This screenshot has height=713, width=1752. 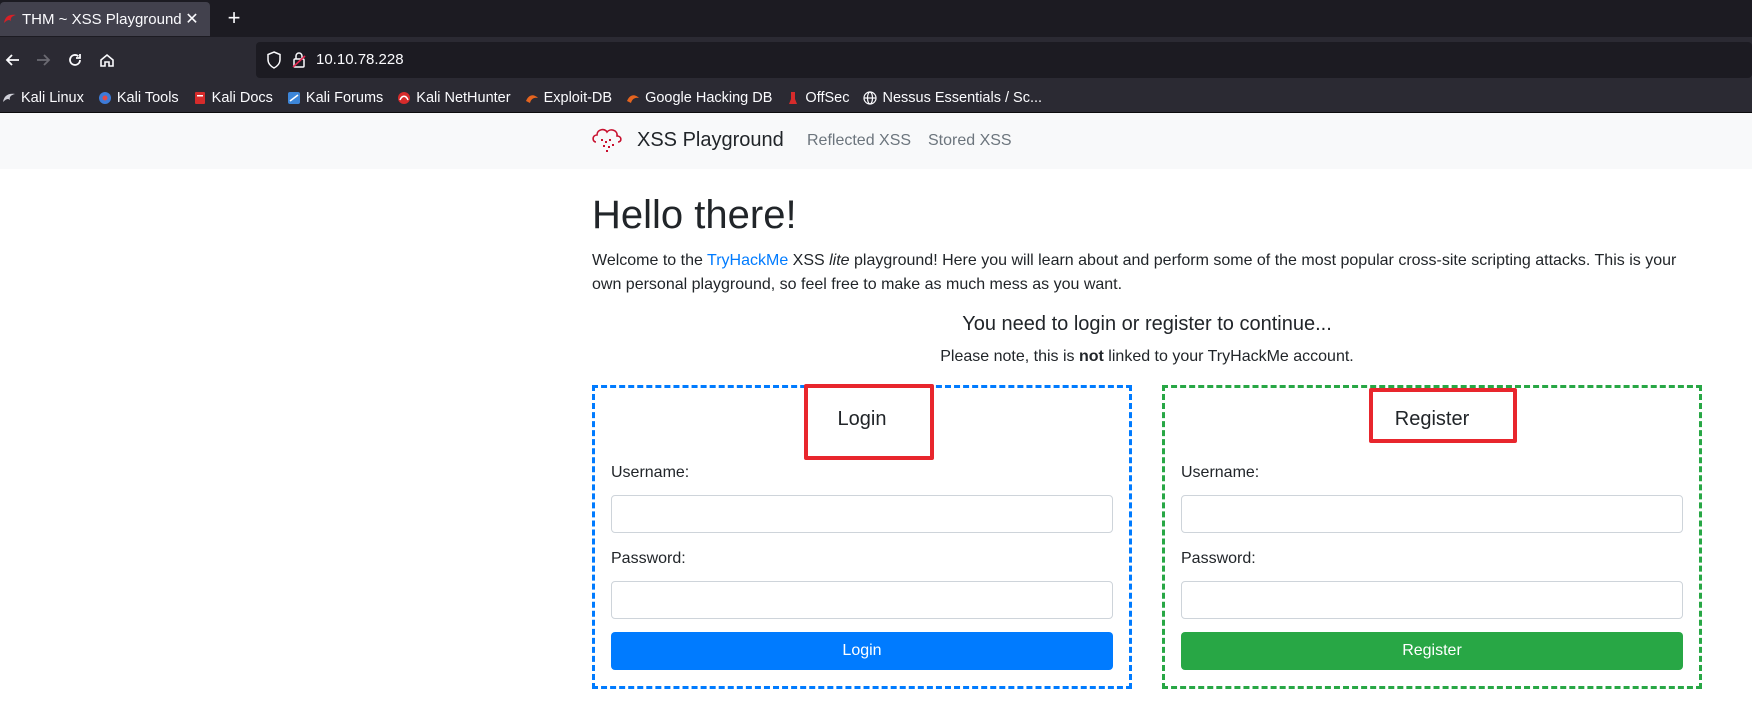 I want to click on intro-text: XSS, so click(x=809, y=260).